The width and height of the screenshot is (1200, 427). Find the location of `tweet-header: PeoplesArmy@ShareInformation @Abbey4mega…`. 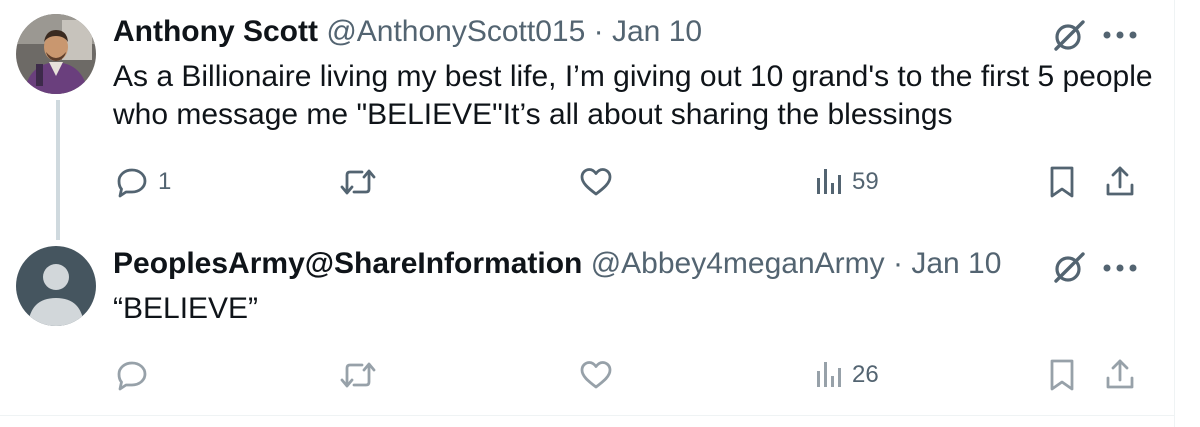

tweet-header: PeoplesArmy@ShareInformation @Abbey4mega… is located at coordinates (557, 264).